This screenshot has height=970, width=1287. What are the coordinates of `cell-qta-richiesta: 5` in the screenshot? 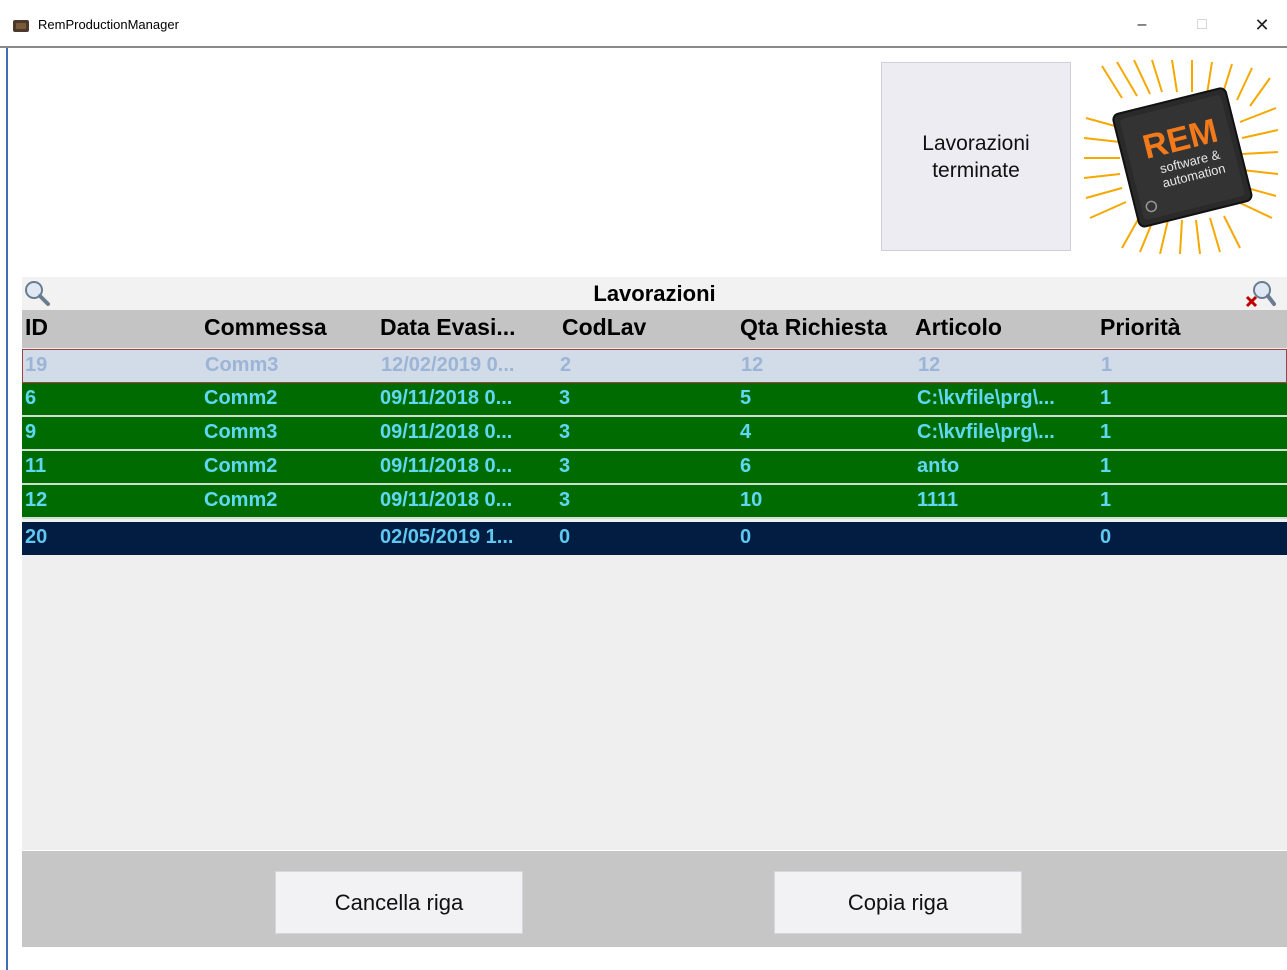 It's located at (746, 398).